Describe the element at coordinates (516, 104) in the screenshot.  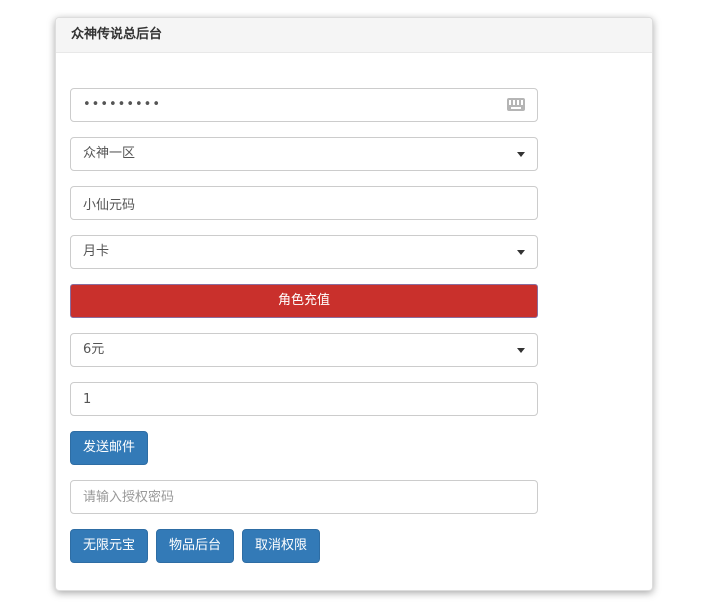
I see `keyboard-icon` at that location.